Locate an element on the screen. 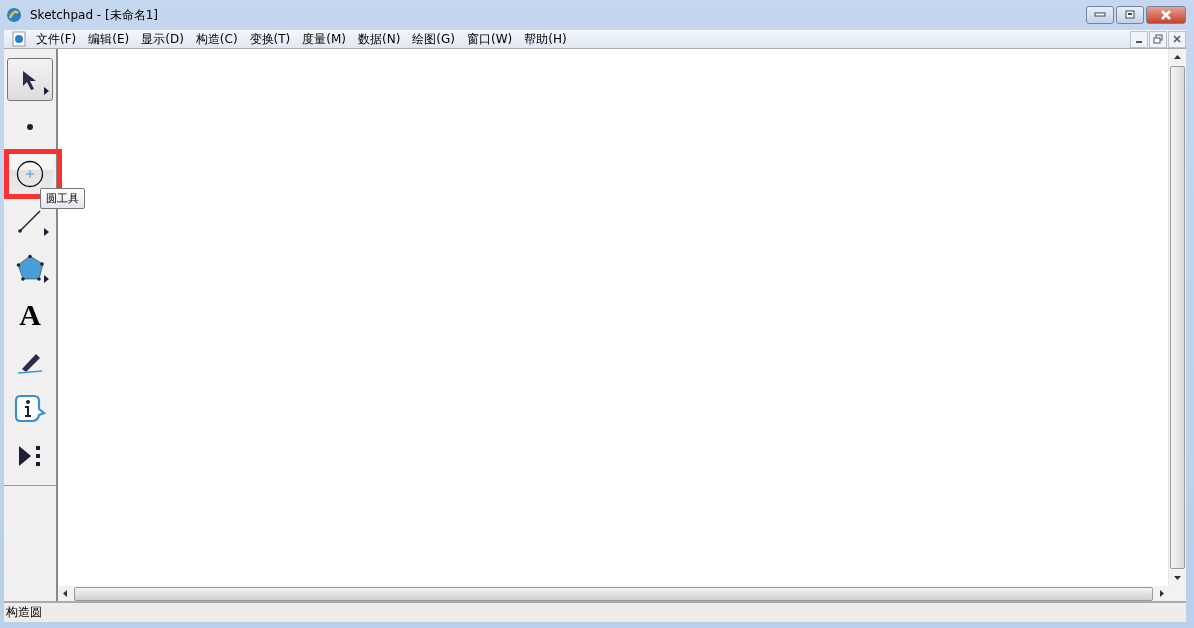 Image resolution: width=1194 pixels, height=628 pixels. restore-icon is located at coordinates (1158, 39).